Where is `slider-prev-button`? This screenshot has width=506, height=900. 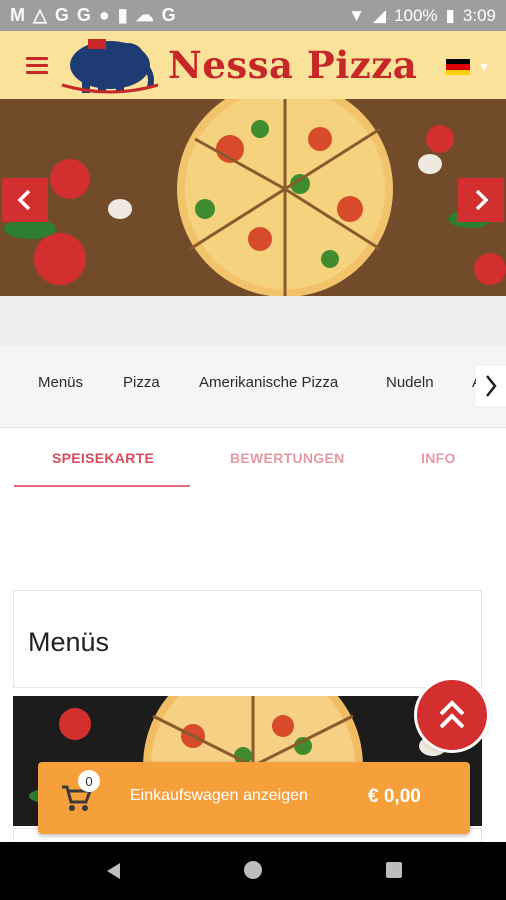 slider-prev-button is located at coordinates (25, 200).